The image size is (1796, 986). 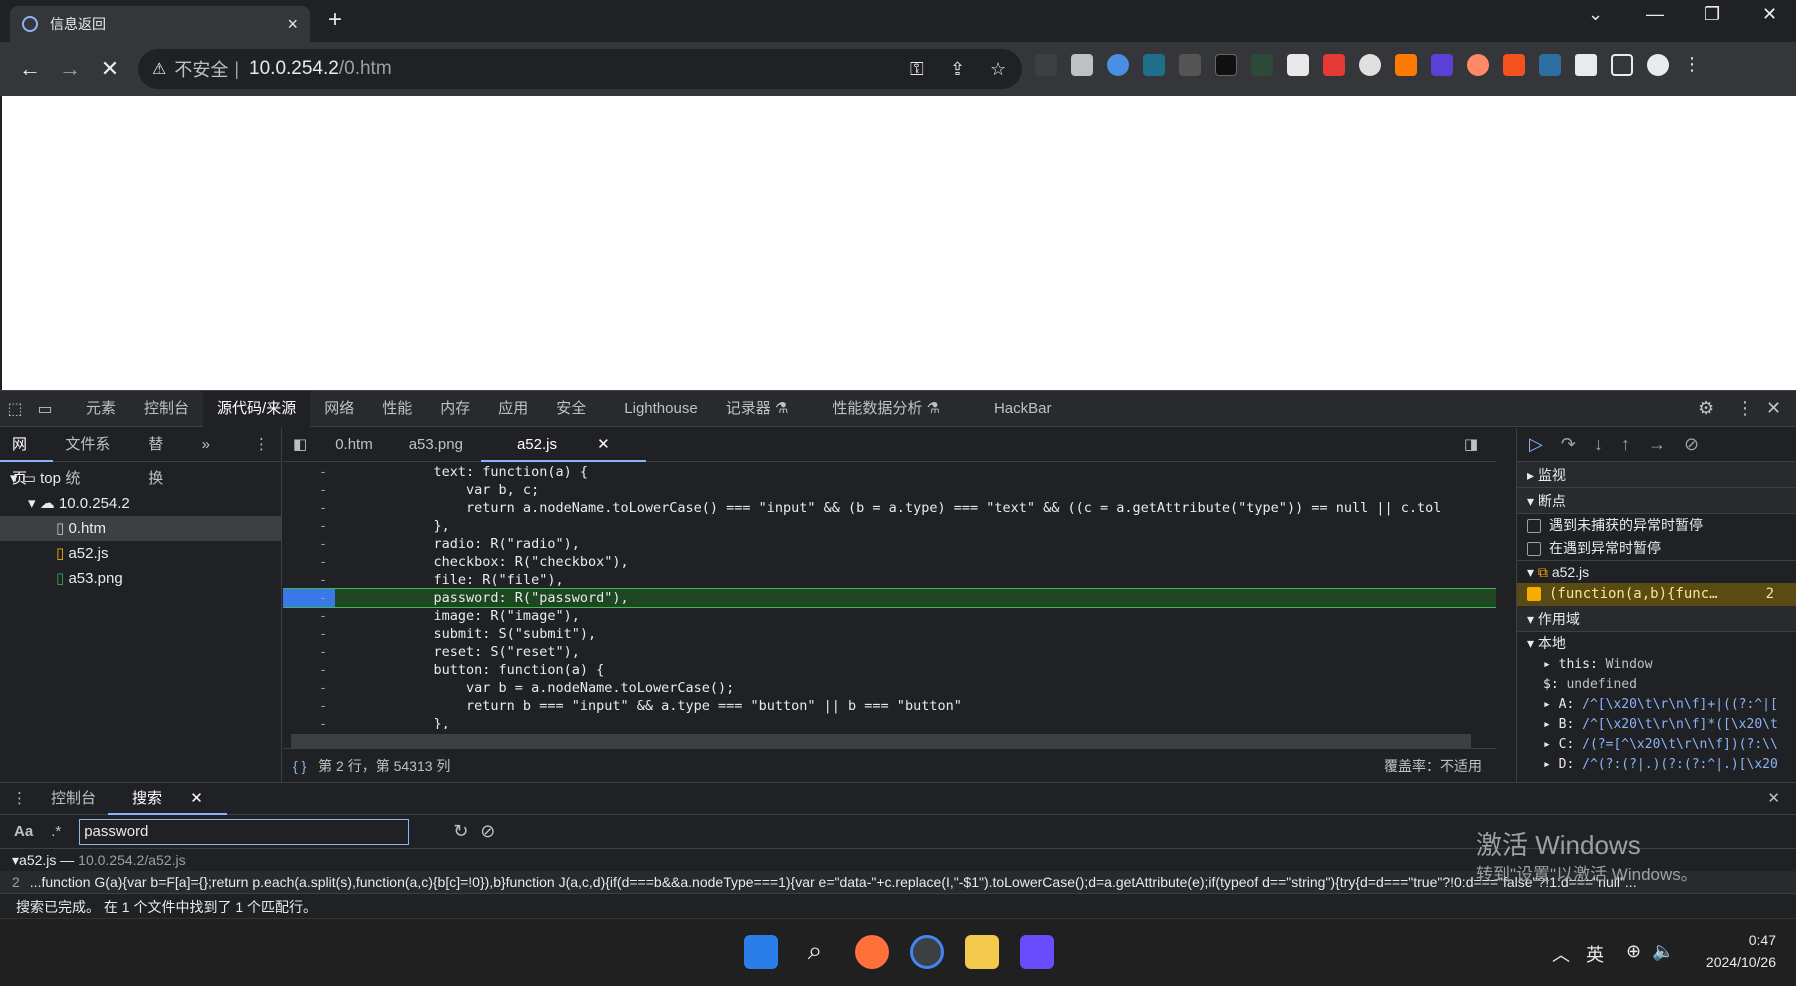 What do you see at coordinates (1406, 65) in the screenshot?
I see `extension-u-icon` at bounding box center [1406, 65].